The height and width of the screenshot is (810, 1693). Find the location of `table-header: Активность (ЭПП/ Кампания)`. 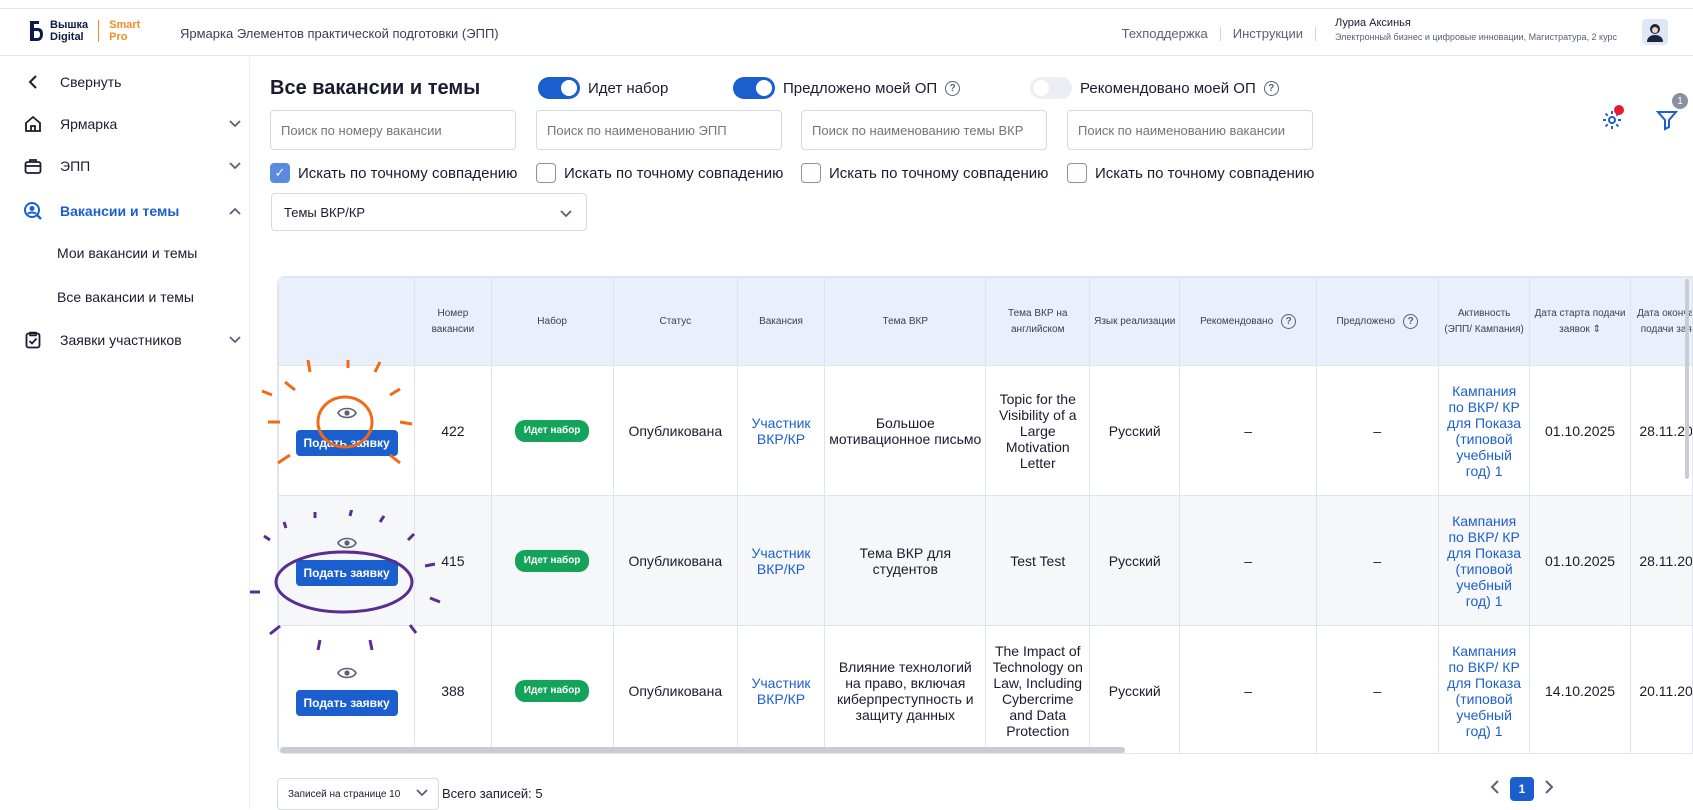

table-header: Активность (ЭПП/ Кампания) is located at coordinates (1484, 322).